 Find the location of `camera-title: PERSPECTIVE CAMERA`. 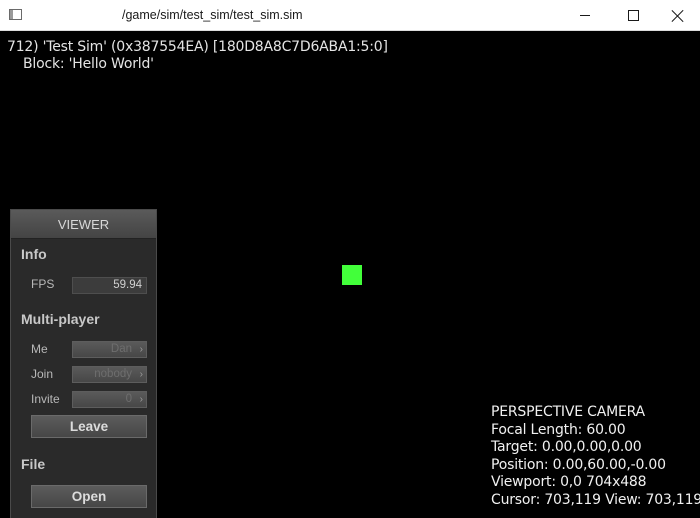

camera-title: PERSPECTIVE CAMERA is located at coordinates (568, 412).